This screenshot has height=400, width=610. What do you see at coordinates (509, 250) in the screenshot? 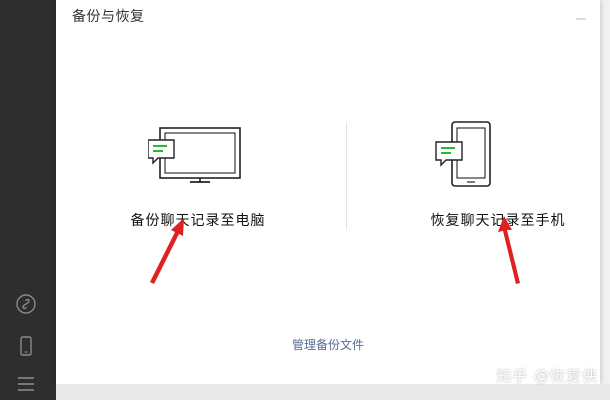
I see `arrow-annotation-right` at bounding box center [509, 250].